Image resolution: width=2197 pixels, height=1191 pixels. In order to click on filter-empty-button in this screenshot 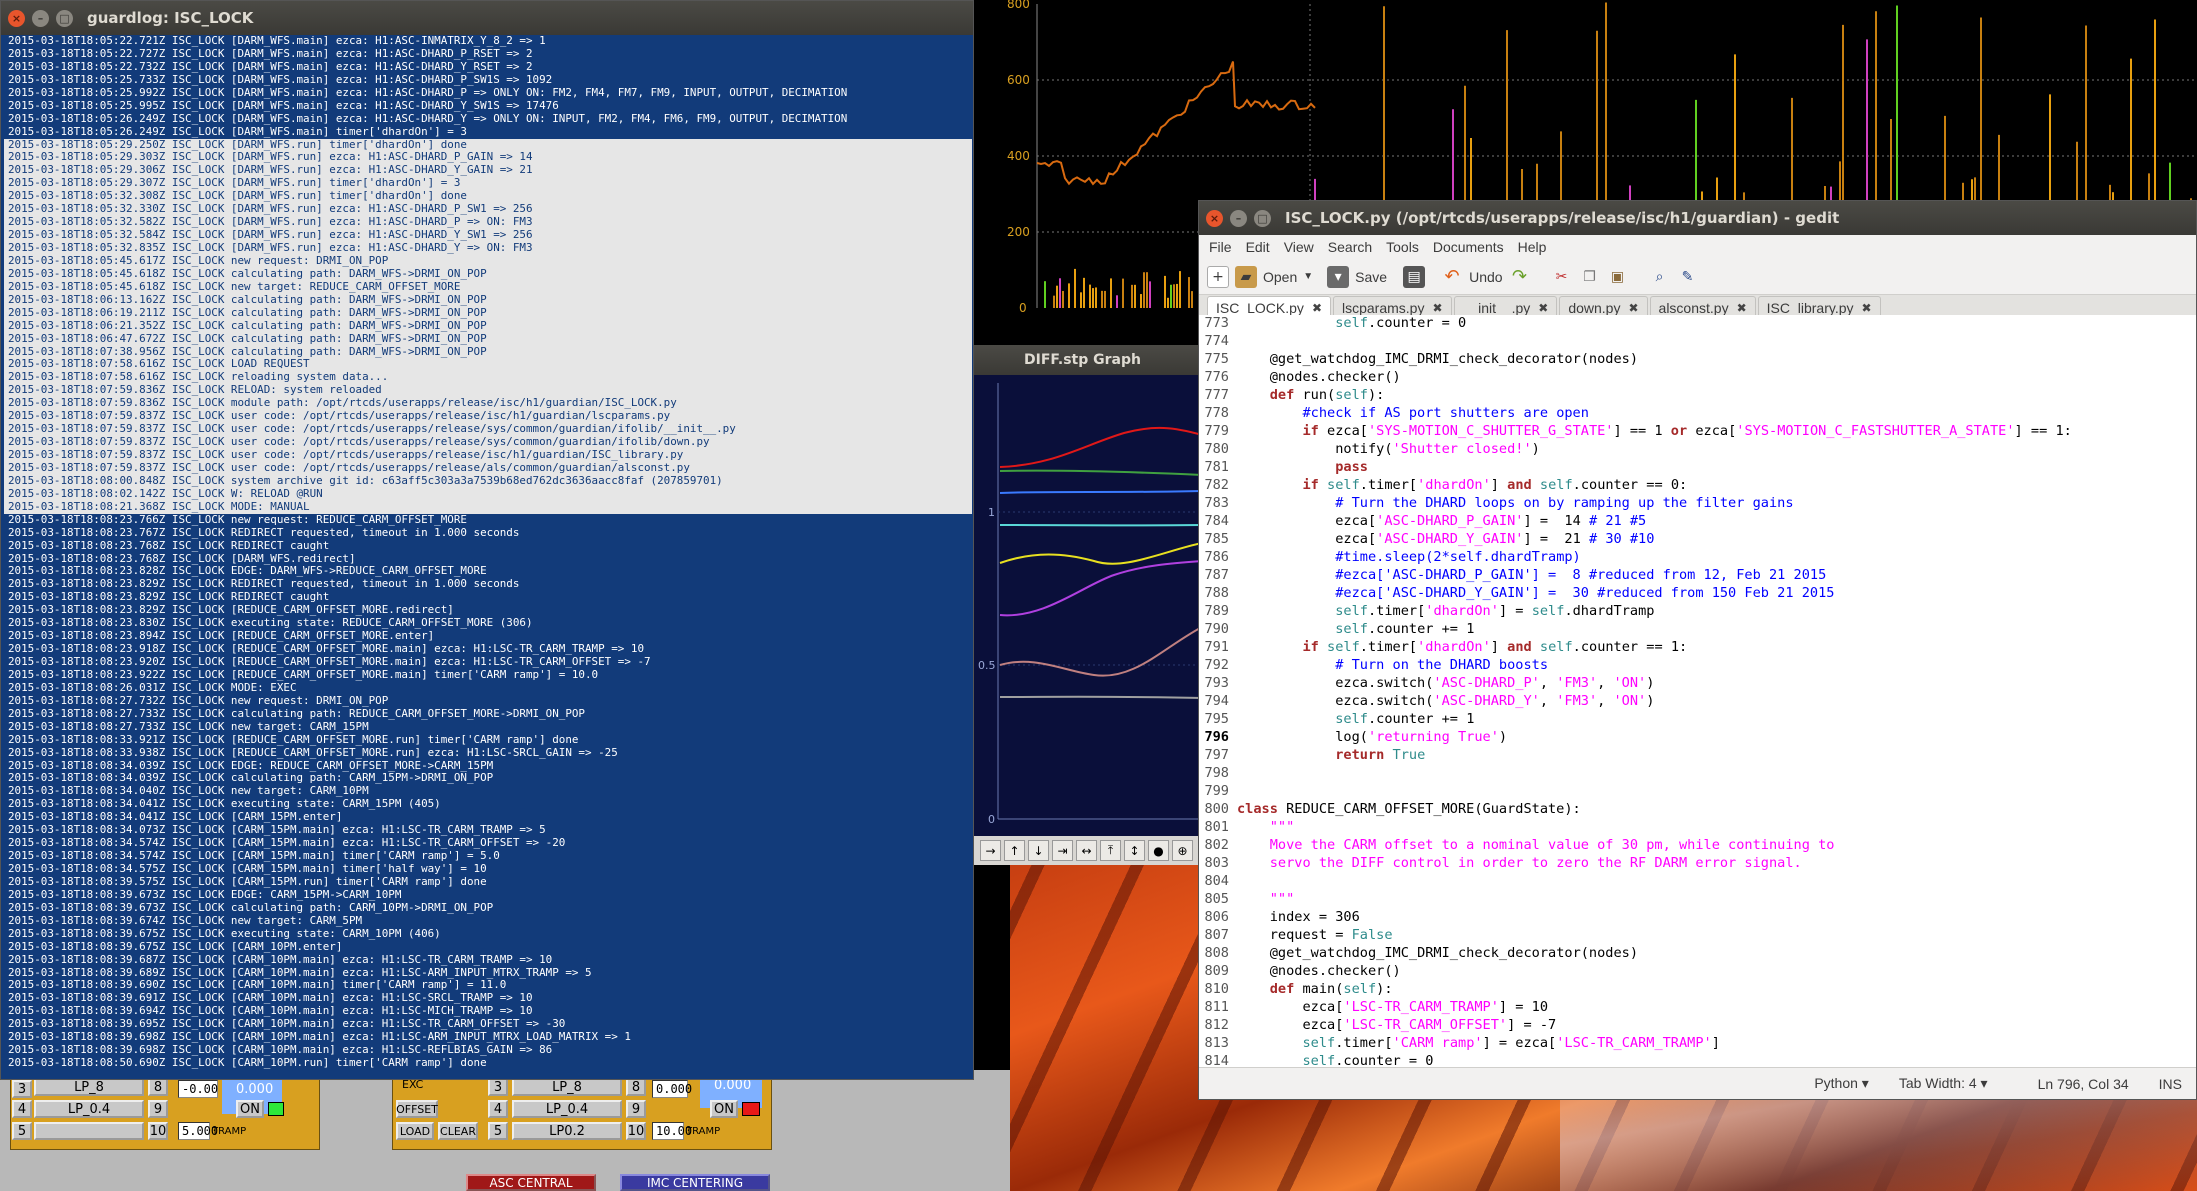, I will do `click(89, 1131)`.